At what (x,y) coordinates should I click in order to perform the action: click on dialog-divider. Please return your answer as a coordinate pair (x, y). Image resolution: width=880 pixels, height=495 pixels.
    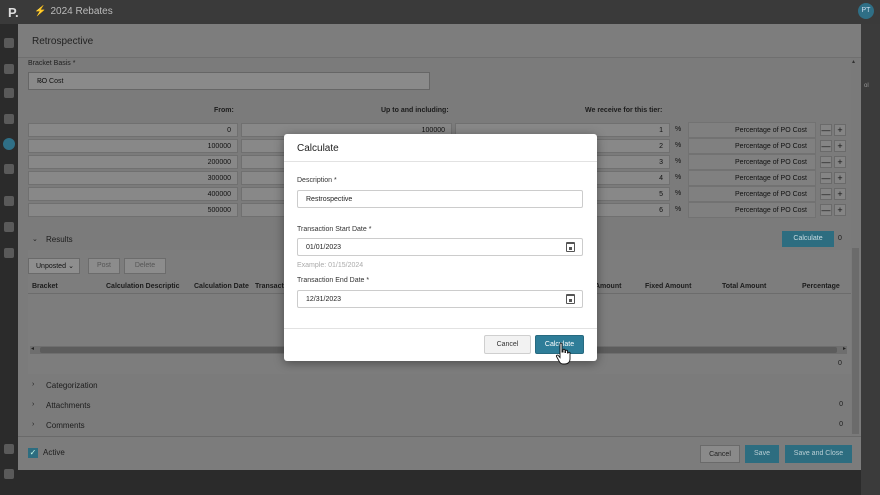
    Looking at the image, I should click on (440, 328).